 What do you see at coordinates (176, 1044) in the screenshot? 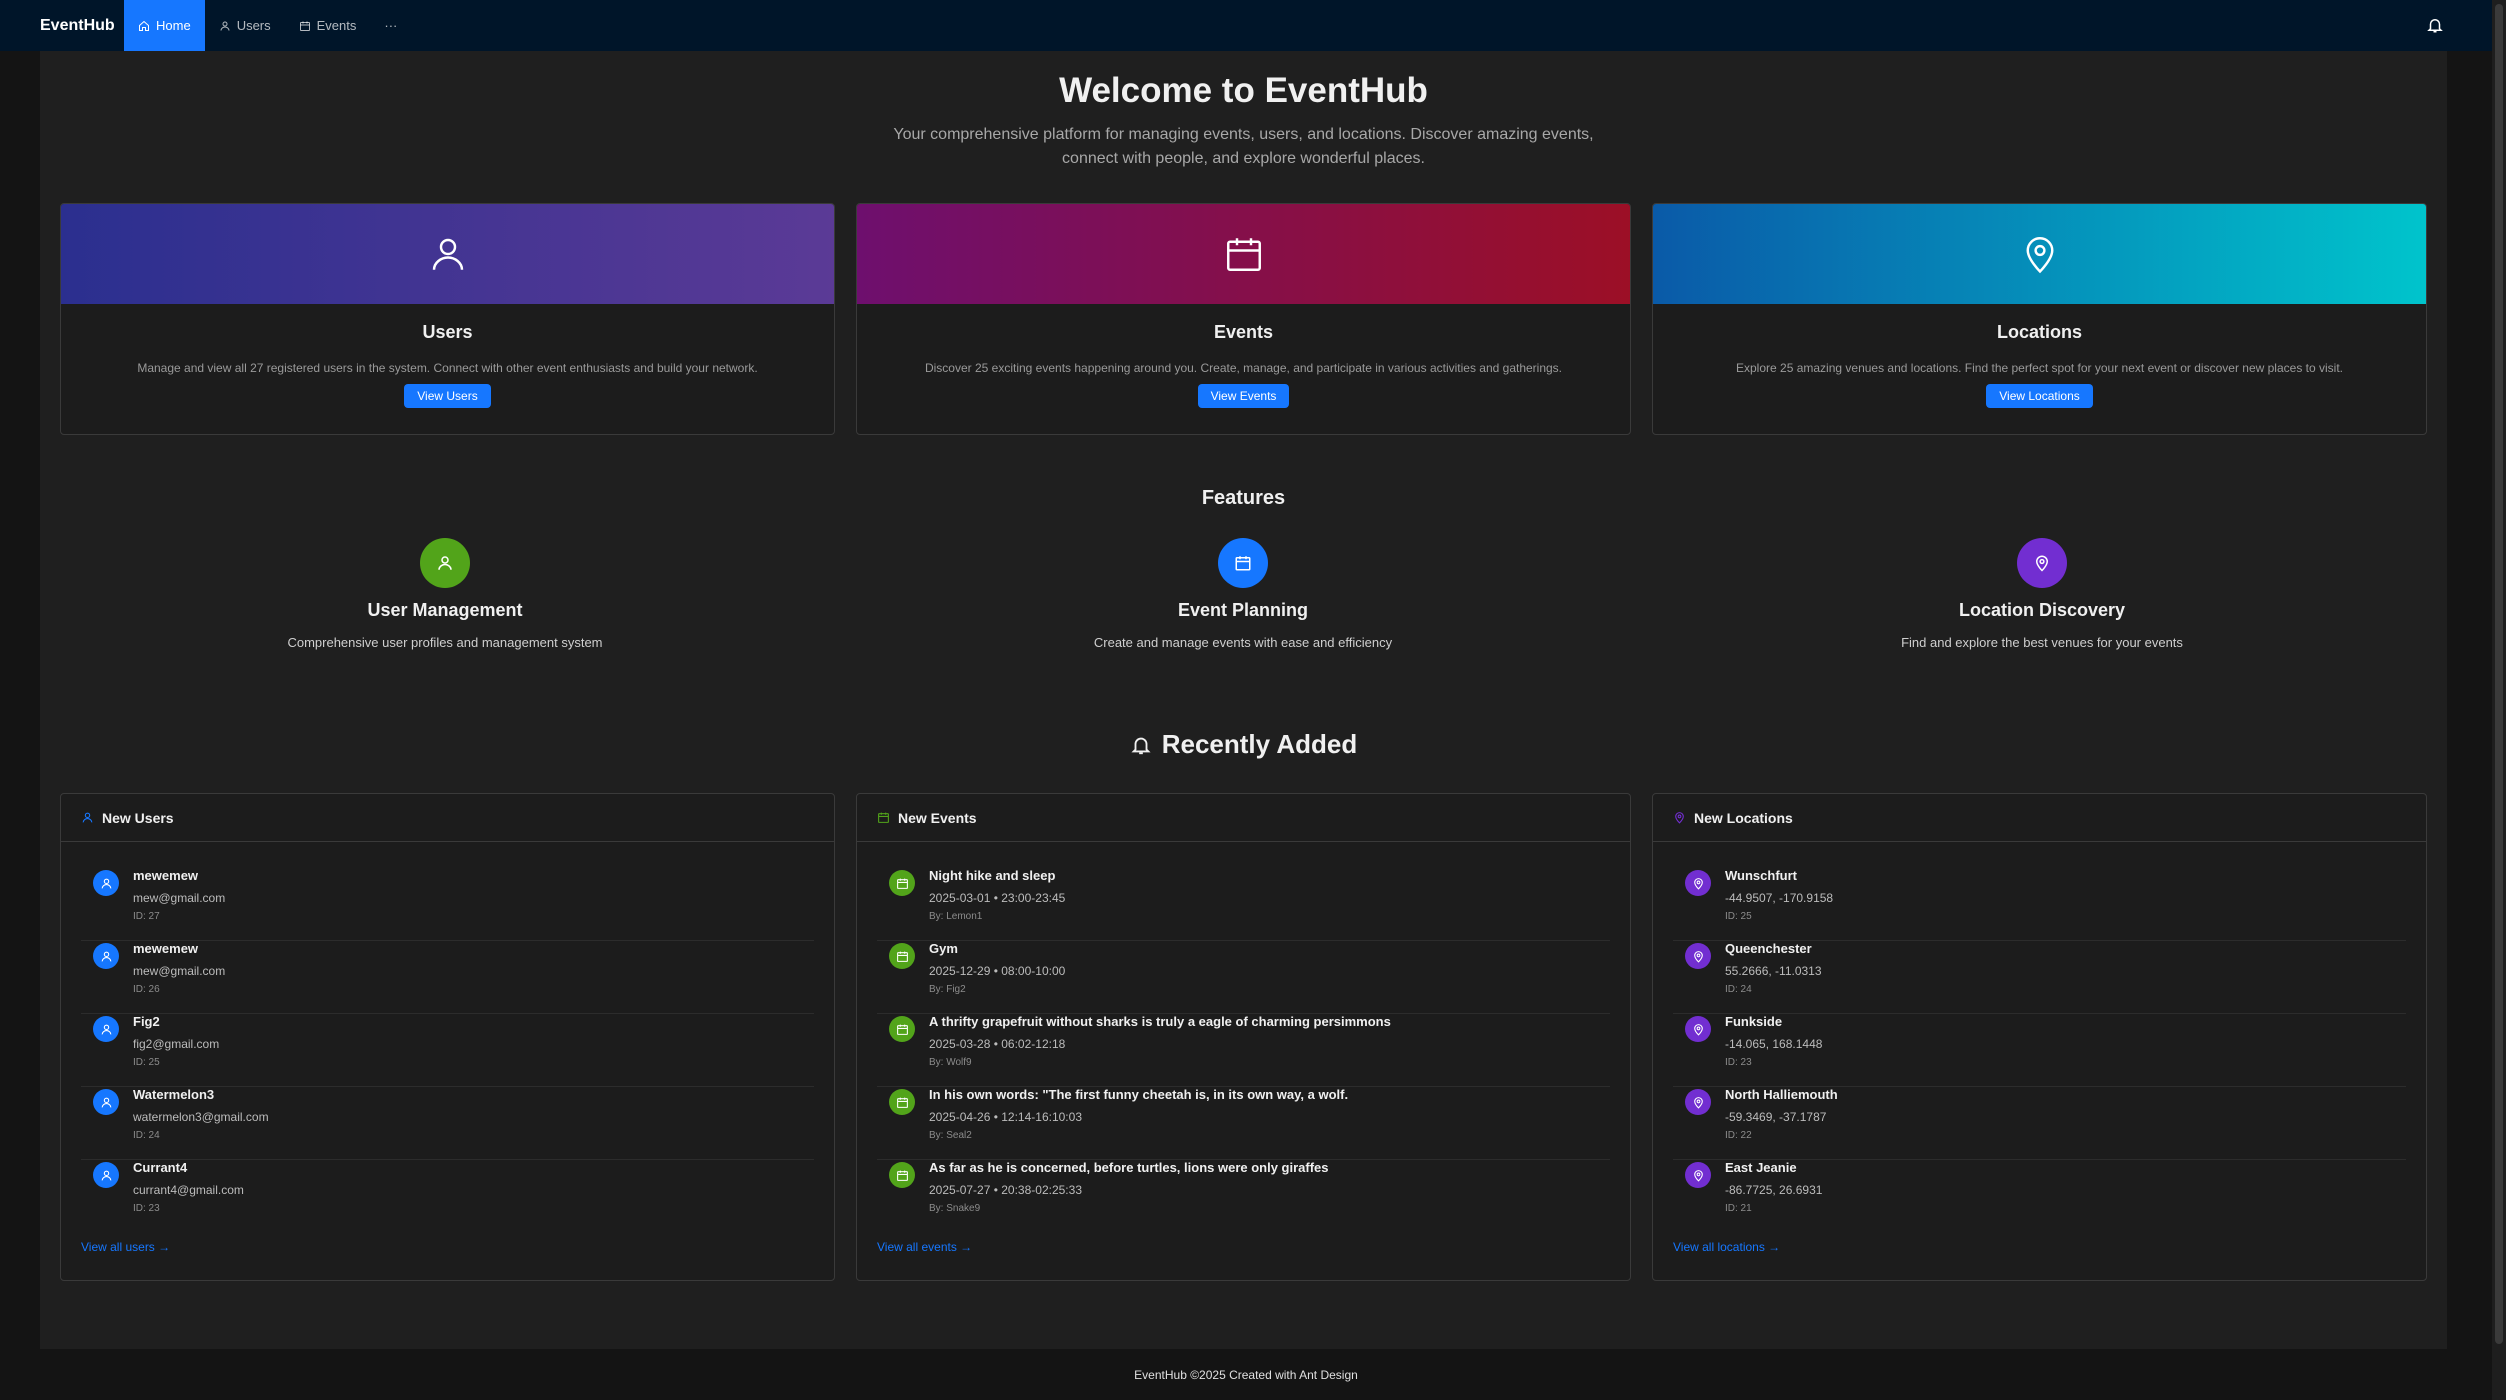
I see `item-email: fig2@gmail.com` at bounding box center [176, 1044].